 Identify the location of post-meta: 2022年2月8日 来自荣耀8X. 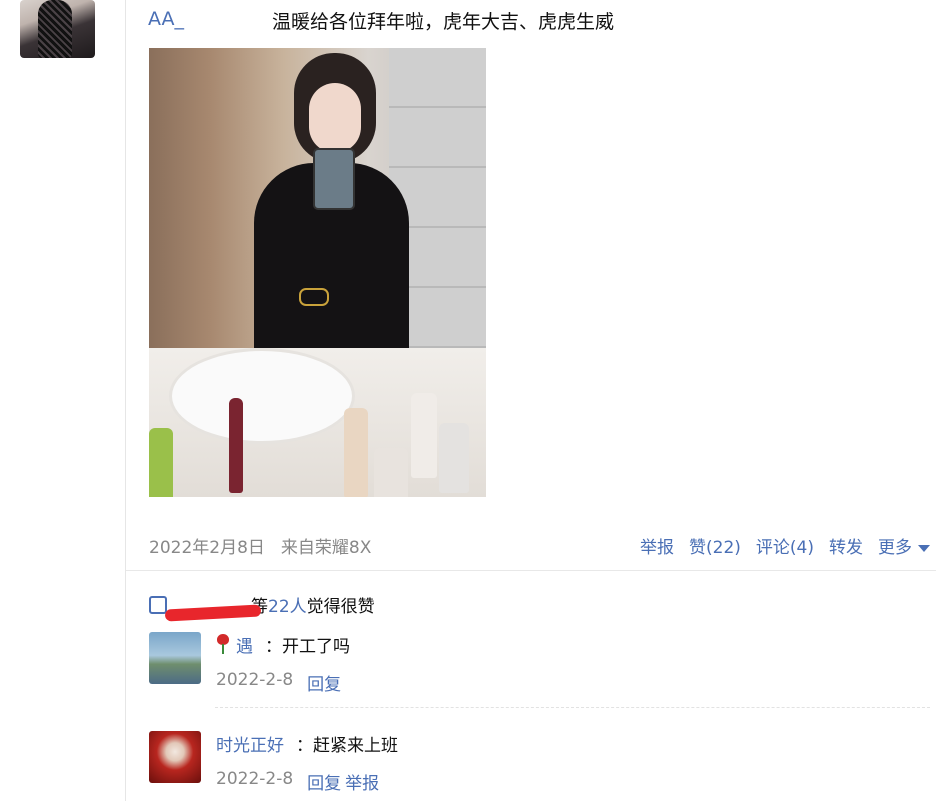
(260, 545).